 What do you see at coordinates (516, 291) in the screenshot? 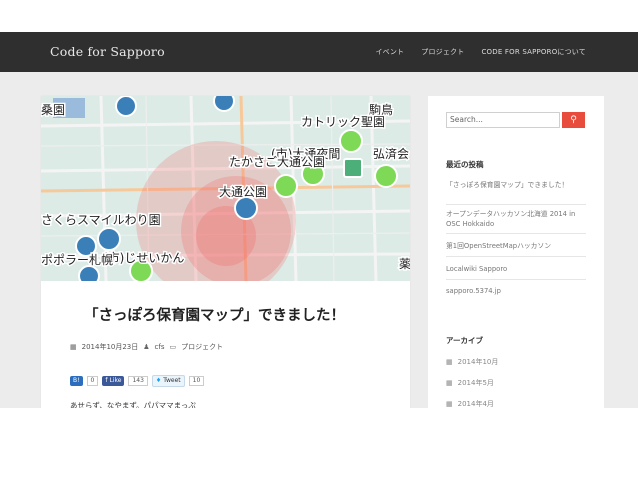
I see `recent-post-4: sapporo.5374.jp` at bounding box center [516, 291].